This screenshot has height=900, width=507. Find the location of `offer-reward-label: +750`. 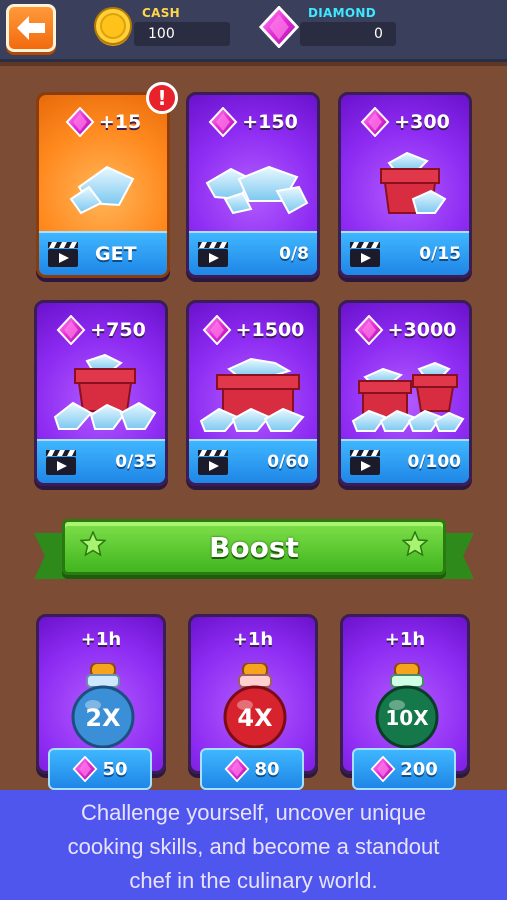

offer-reward-label: +750 is located at coordinates (118, 330).